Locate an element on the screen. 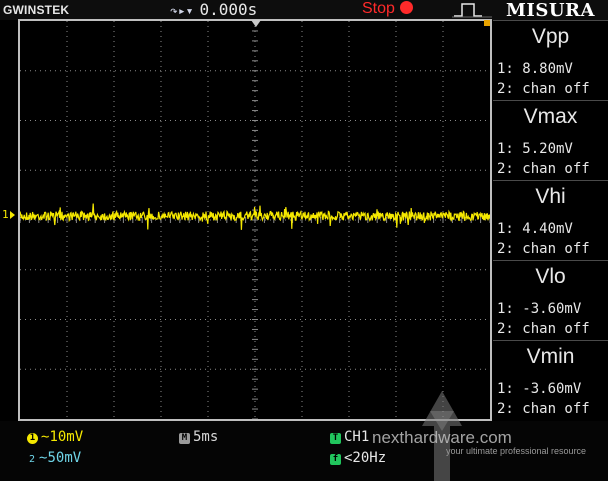 This screenshot has width=608, height=481. stop-icon is located at coordinates (406, 7).